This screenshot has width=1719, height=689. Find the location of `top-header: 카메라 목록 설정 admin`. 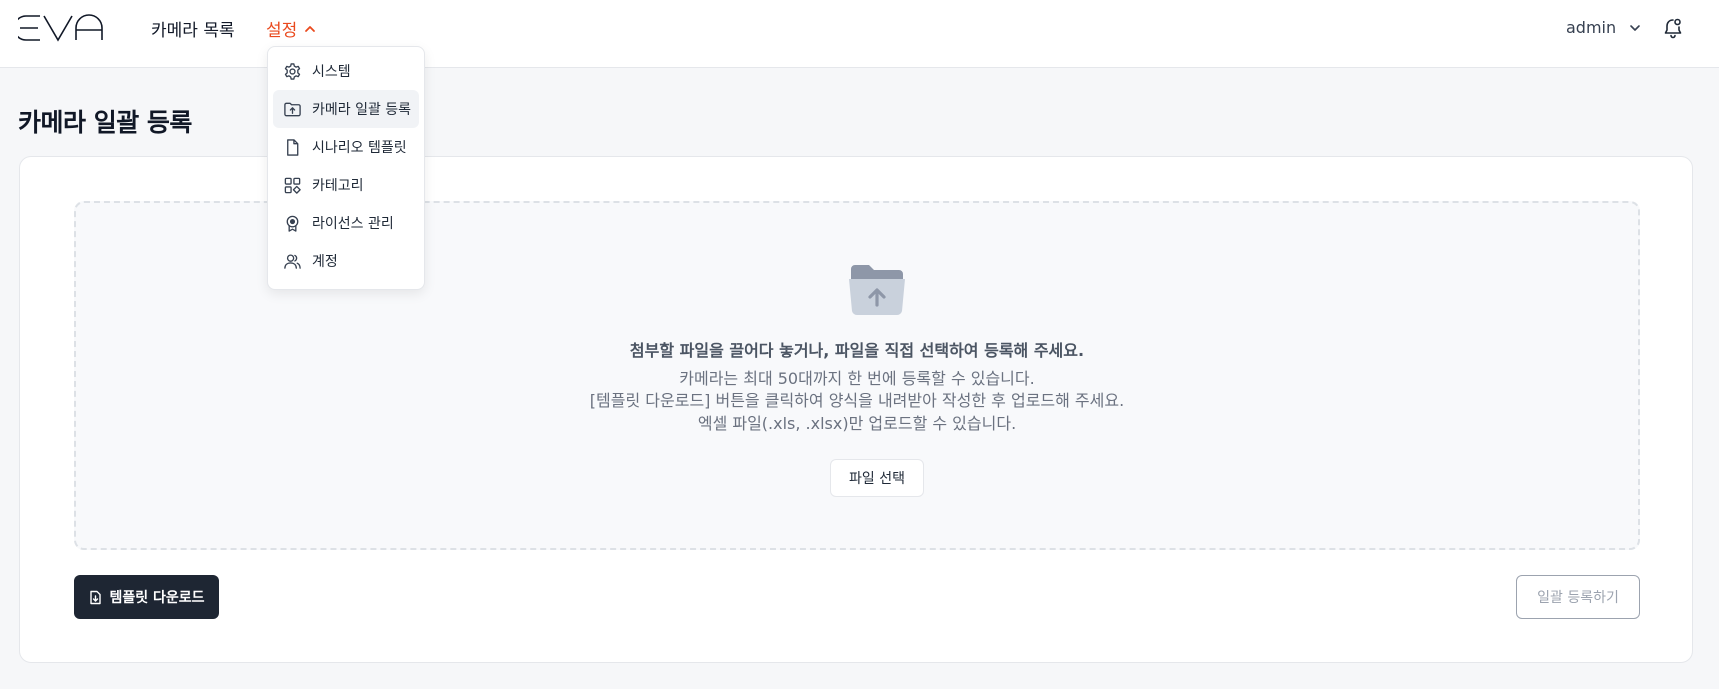

top-header: 카메라 목록 설정 admin is located at coordinates (859, 34).